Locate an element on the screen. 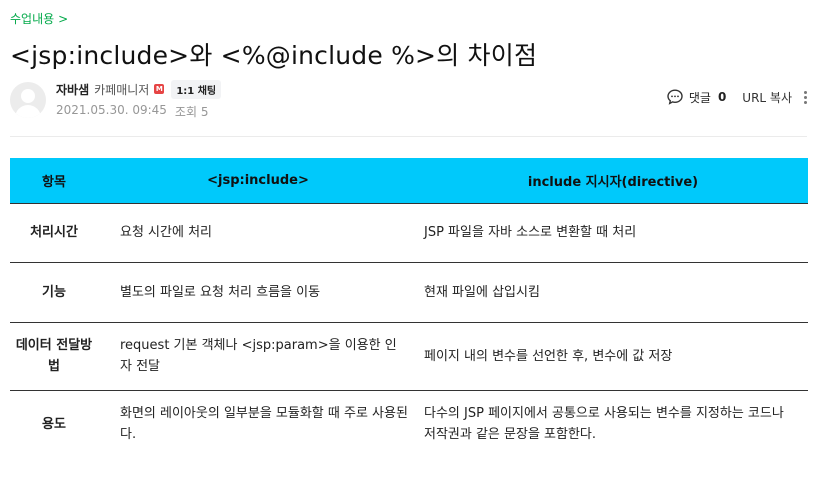  post-meta: 2021.05.30. 09:45 조회 5 is located at coordinates (138, 111).